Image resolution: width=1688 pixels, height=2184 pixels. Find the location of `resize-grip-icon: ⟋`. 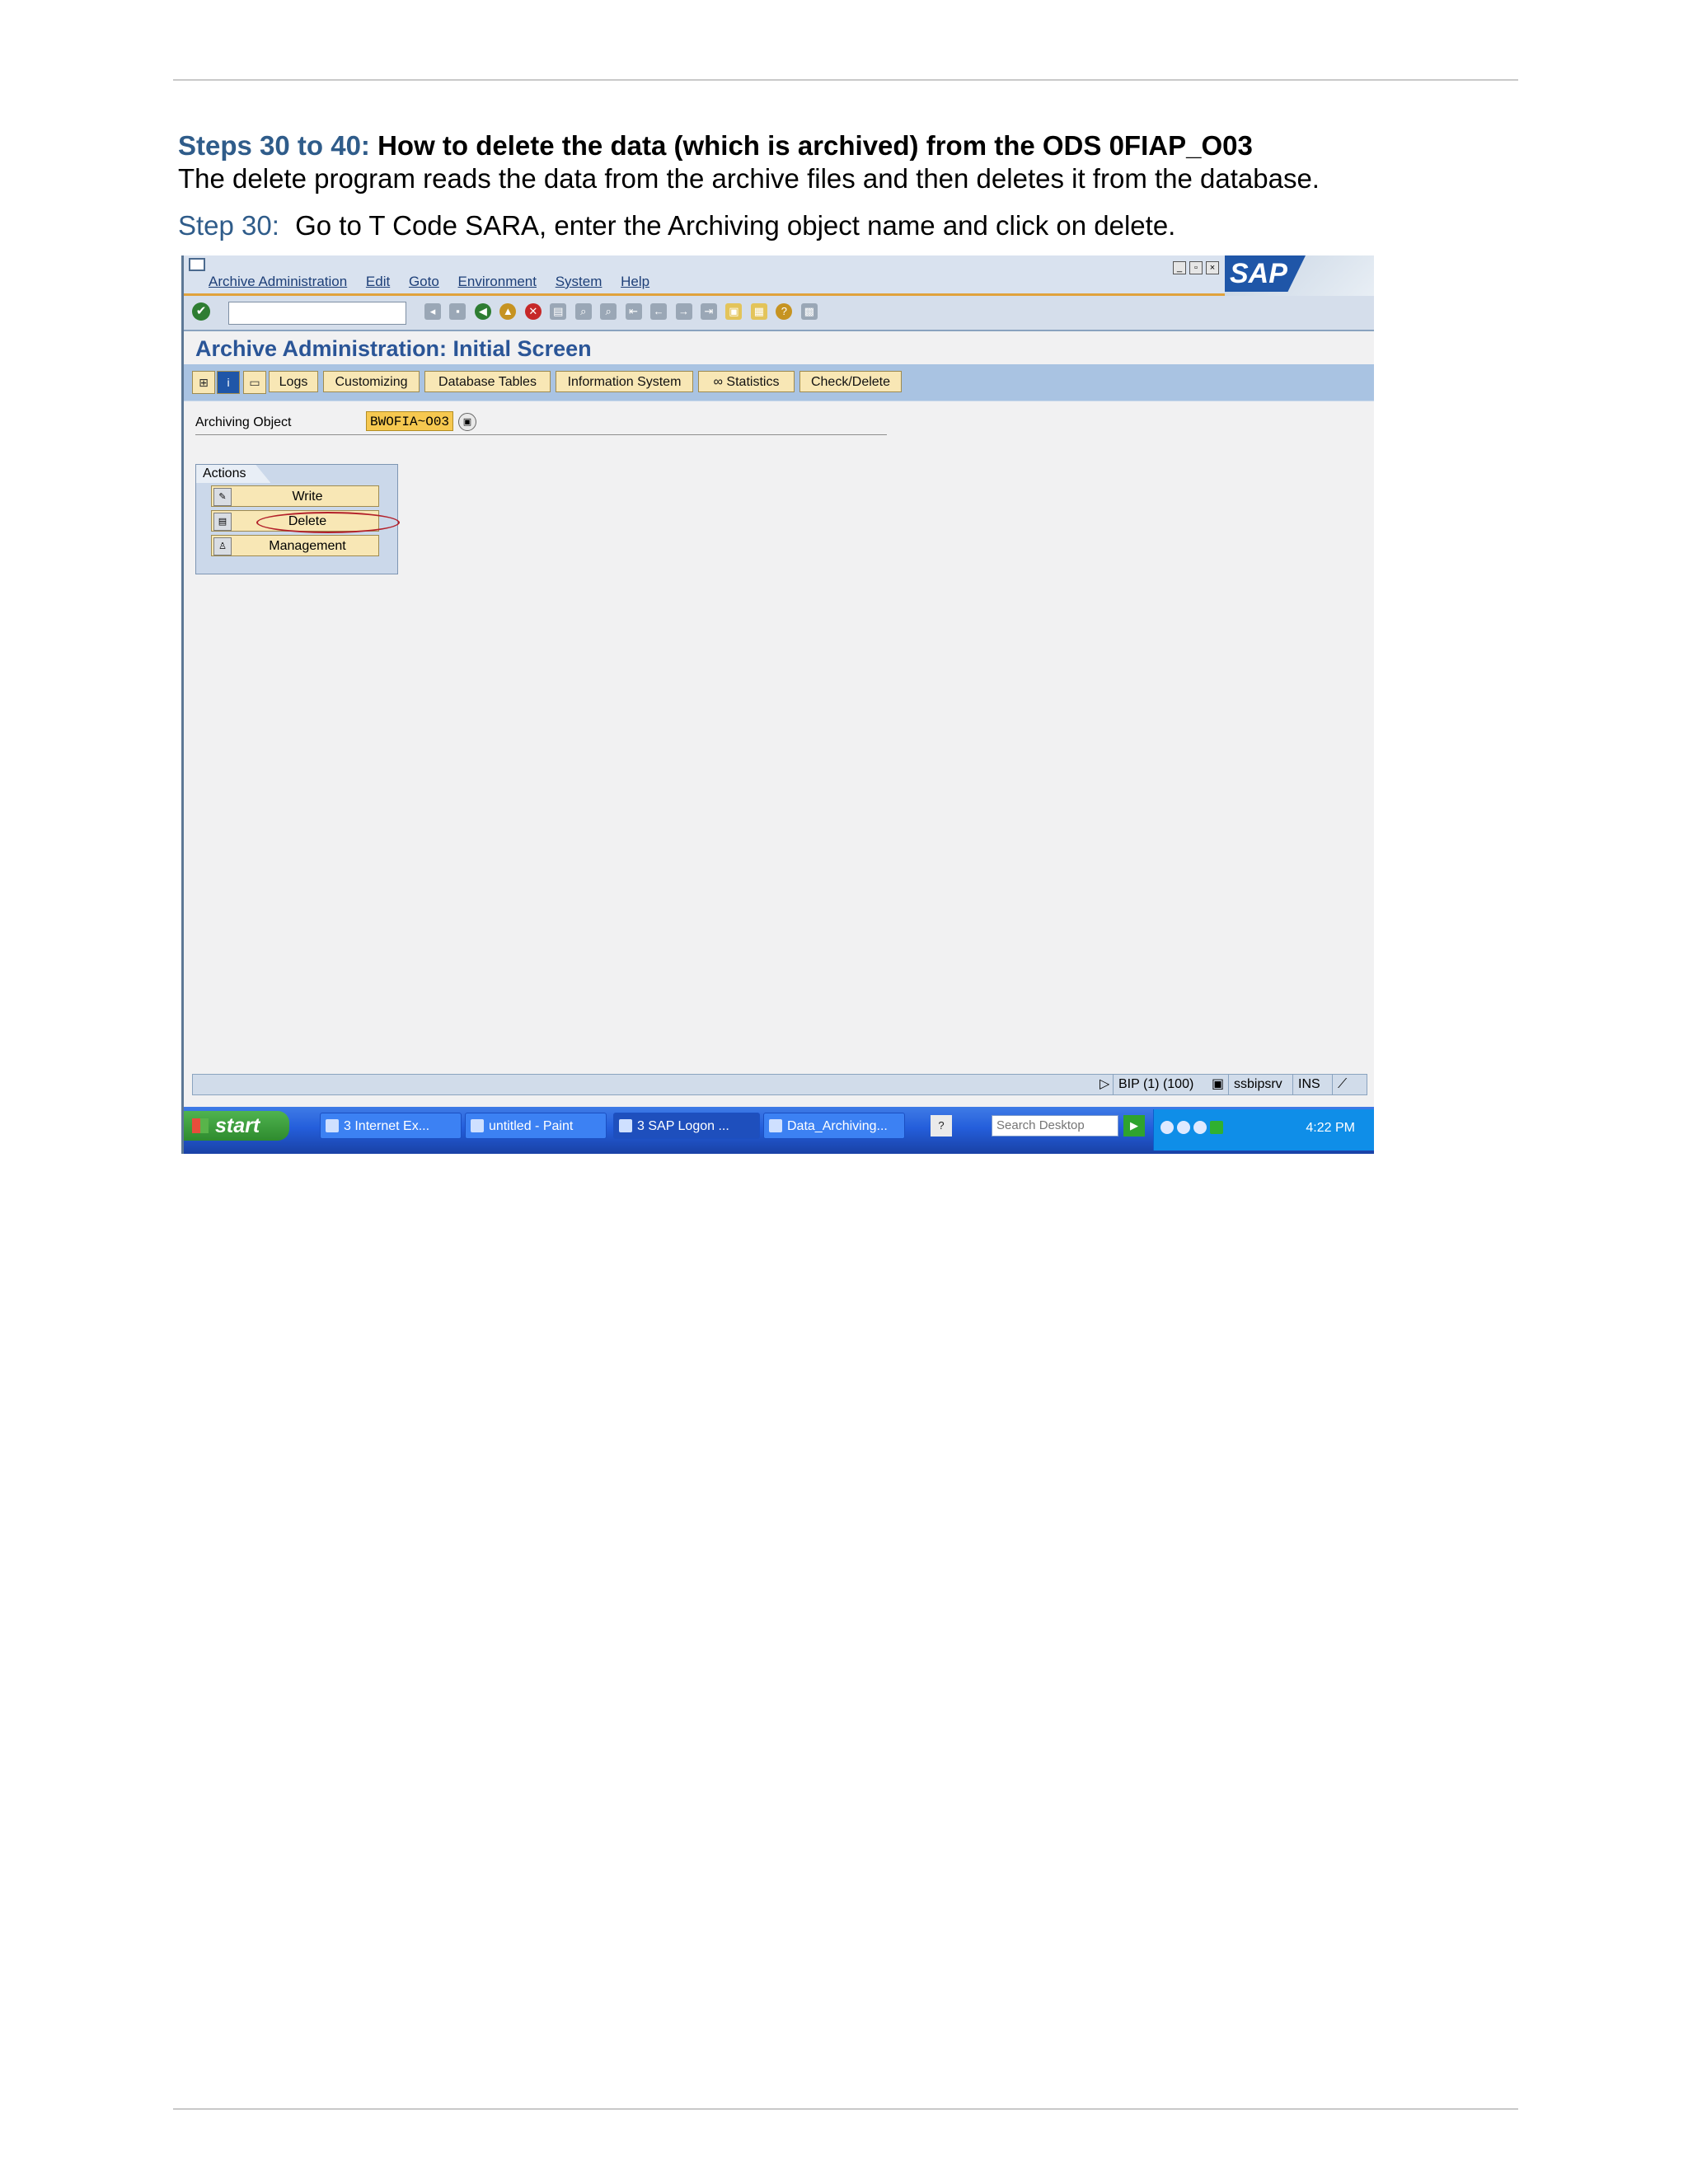

resize-grip-icon: ⟋ is located at coordinates (1339, 1084).